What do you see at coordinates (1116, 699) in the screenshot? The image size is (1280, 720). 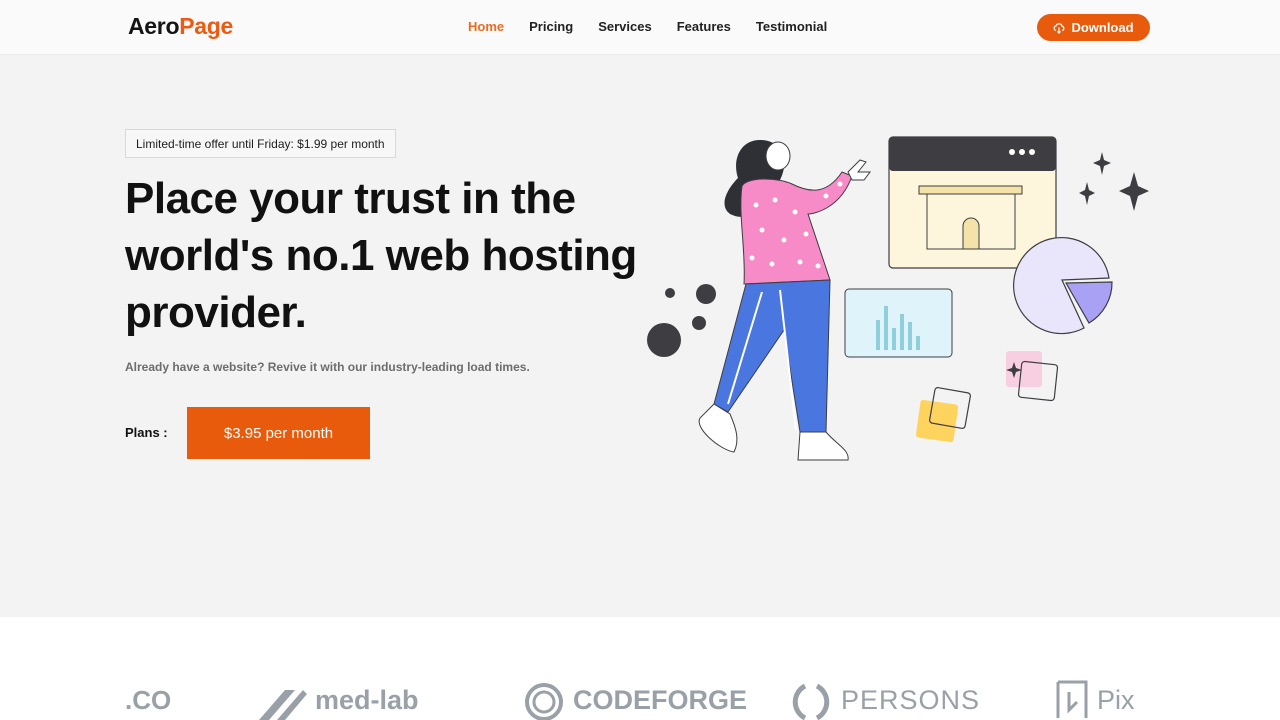 I see `partner-pix-text: Pix` at bounding box center [1116, 699].